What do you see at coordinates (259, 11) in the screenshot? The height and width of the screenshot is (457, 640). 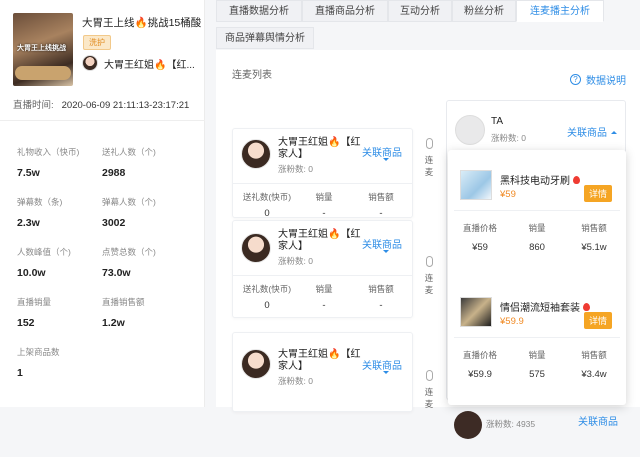 I see `tab-live-data: 直播数据分析` at bounding box center [259, 11].